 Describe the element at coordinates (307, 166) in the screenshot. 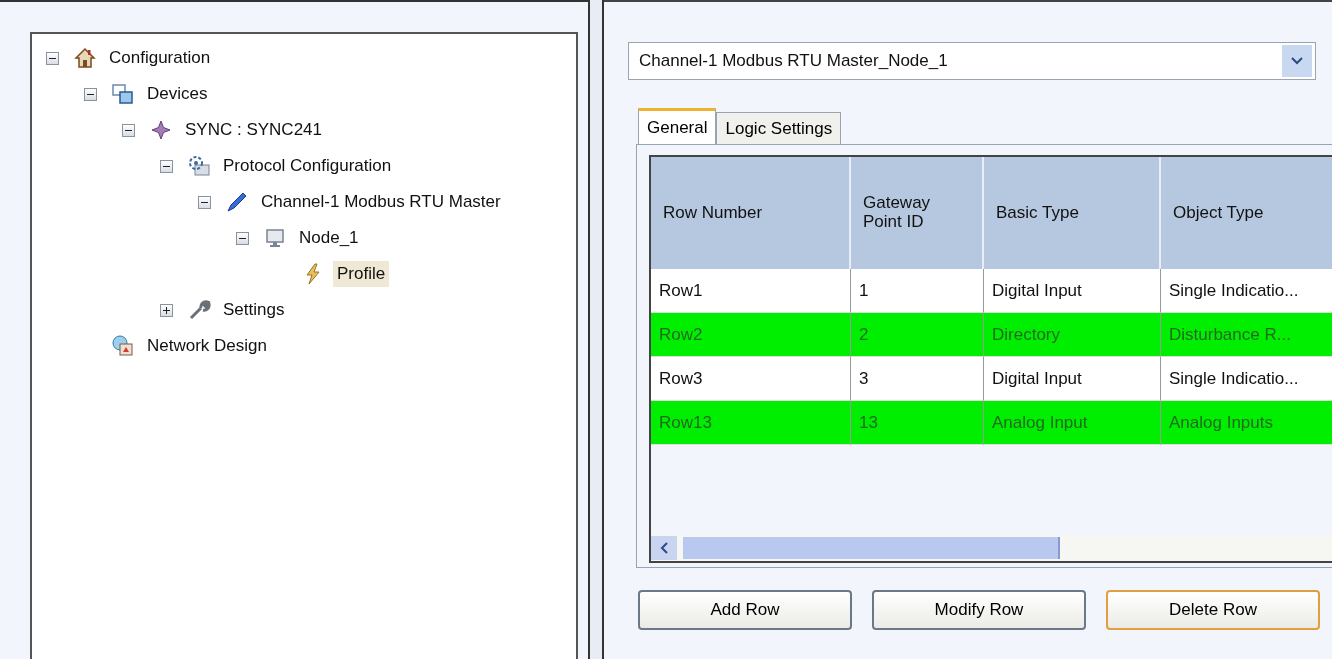

I see `tree-item: Protocol Configuration` at that location.